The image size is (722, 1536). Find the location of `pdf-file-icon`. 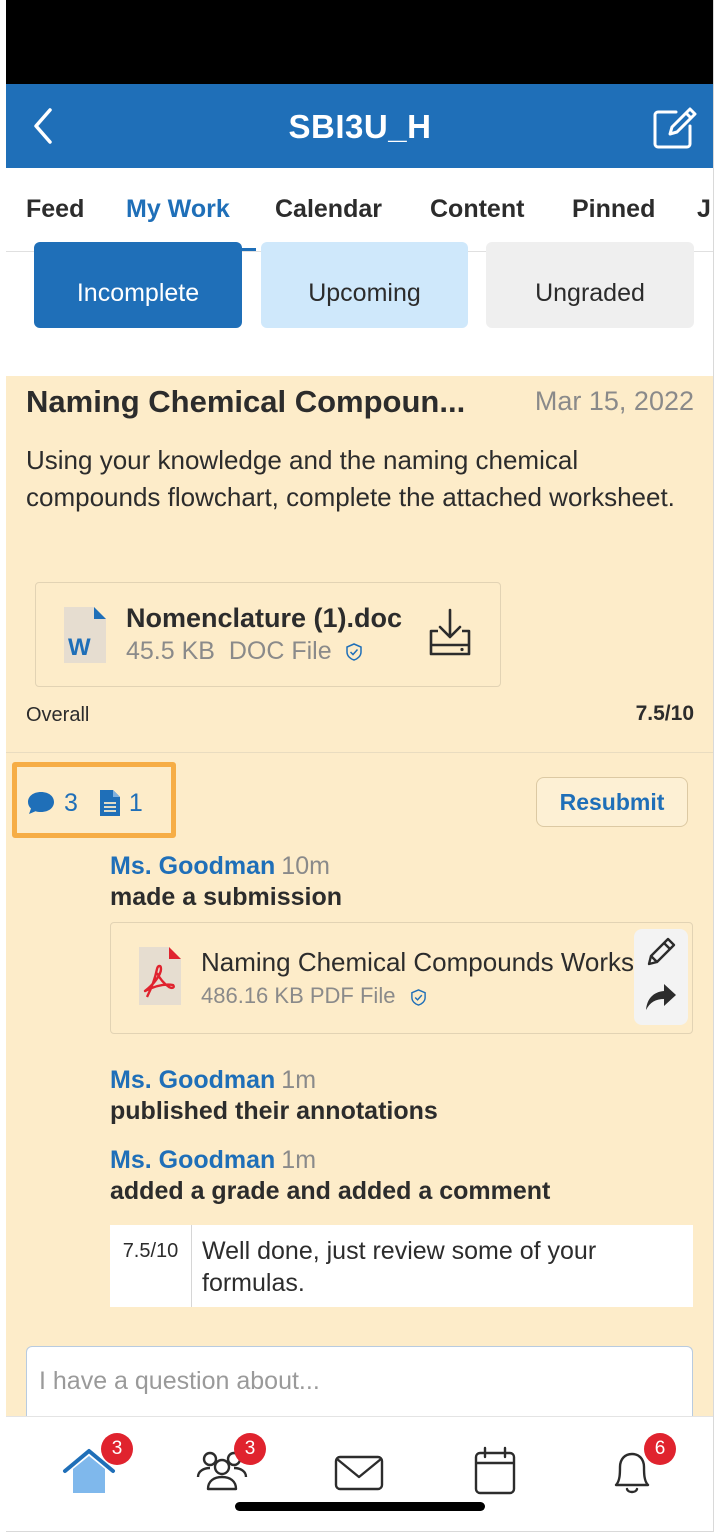

pdf-file-icon is located at coordinates (160, 976).